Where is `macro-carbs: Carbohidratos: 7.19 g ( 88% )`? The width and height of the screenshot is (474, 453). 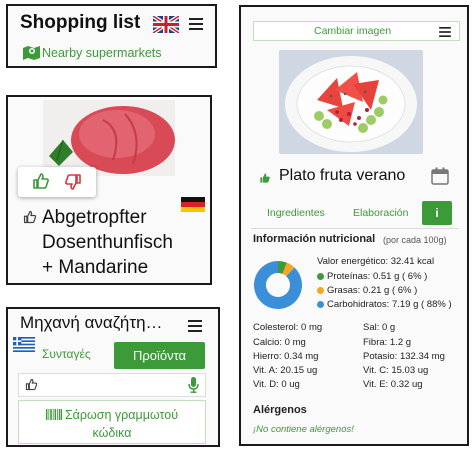
macro-carbs: Carbohidratos: 7.19 g ( 88% ) is located at coordinates (384, 304).